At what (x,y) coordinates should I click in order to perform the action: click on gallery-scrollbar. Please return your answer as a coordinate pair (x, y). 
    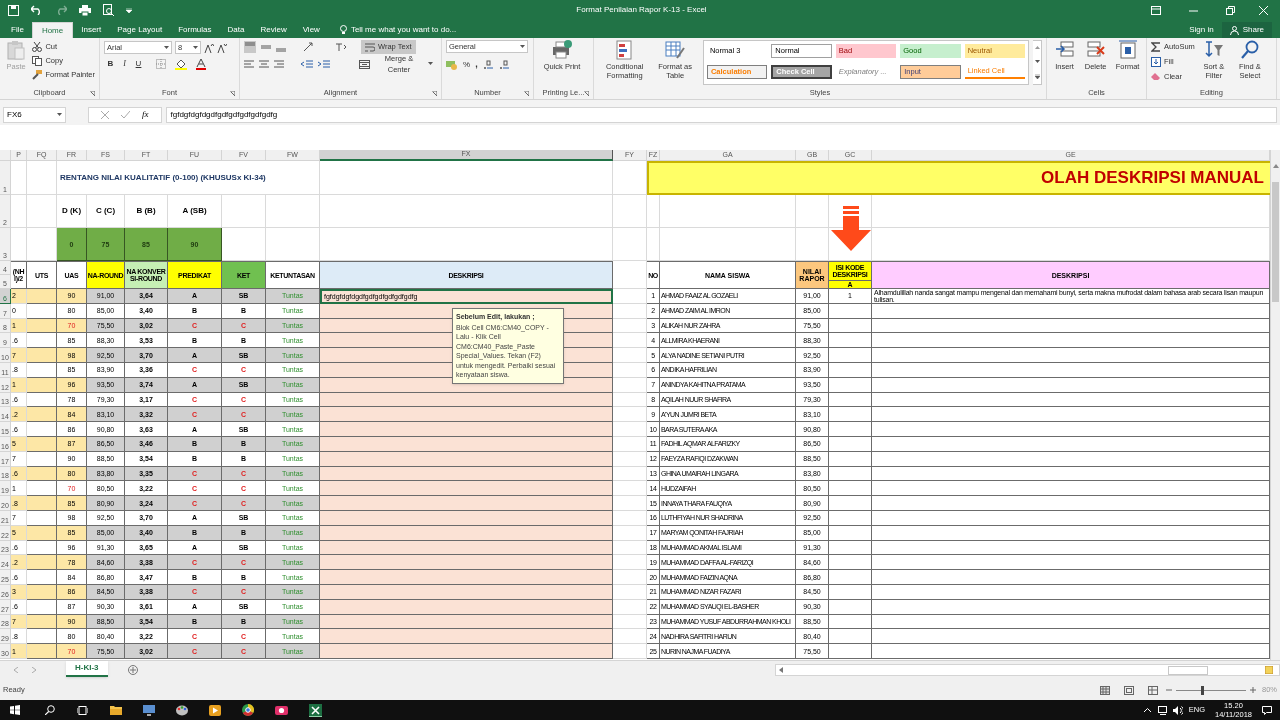
    Looking at the image, I should click on (1037, 62).